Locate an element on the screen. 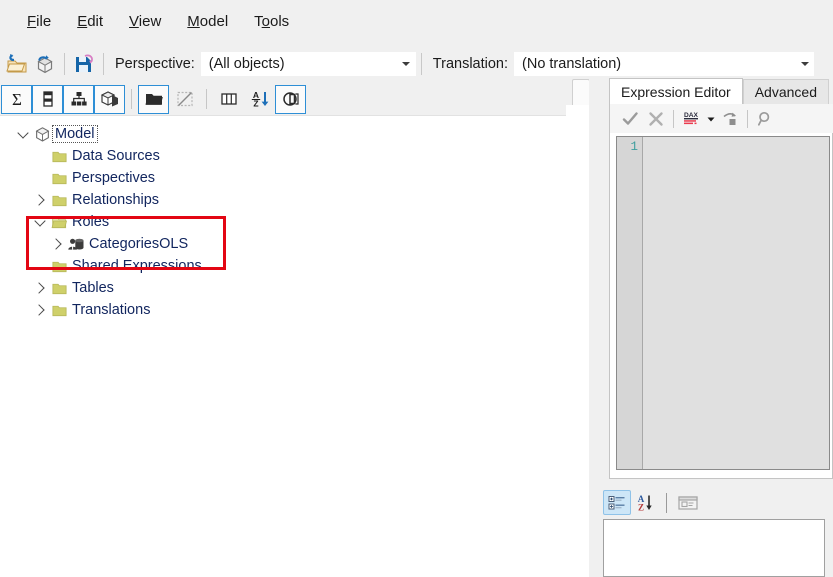 The width and height of the screenshot is (833, 577). pane-tab-stub is located at coordinates (581, 92).